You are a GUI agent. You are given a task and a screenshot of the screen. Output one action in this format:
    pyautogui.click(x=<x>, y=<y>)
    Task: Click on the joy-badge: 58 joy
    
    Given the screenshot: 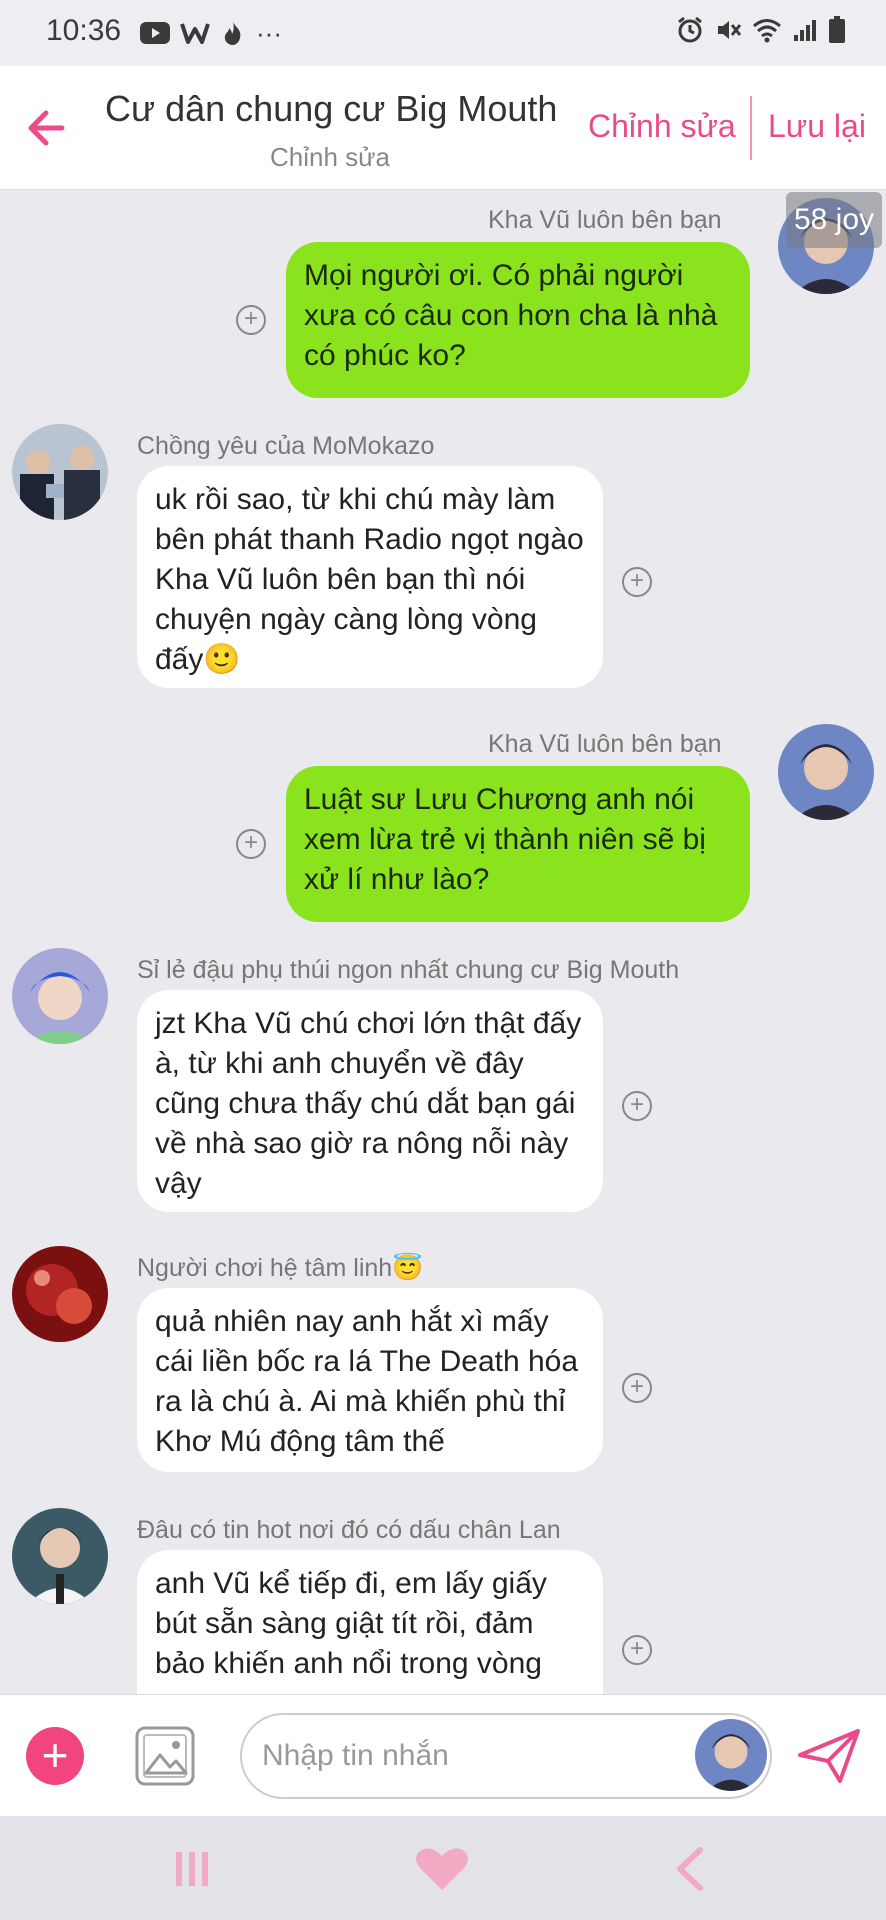 What is the action you would take?
    pyautogui.click(x=834, y=220)
    